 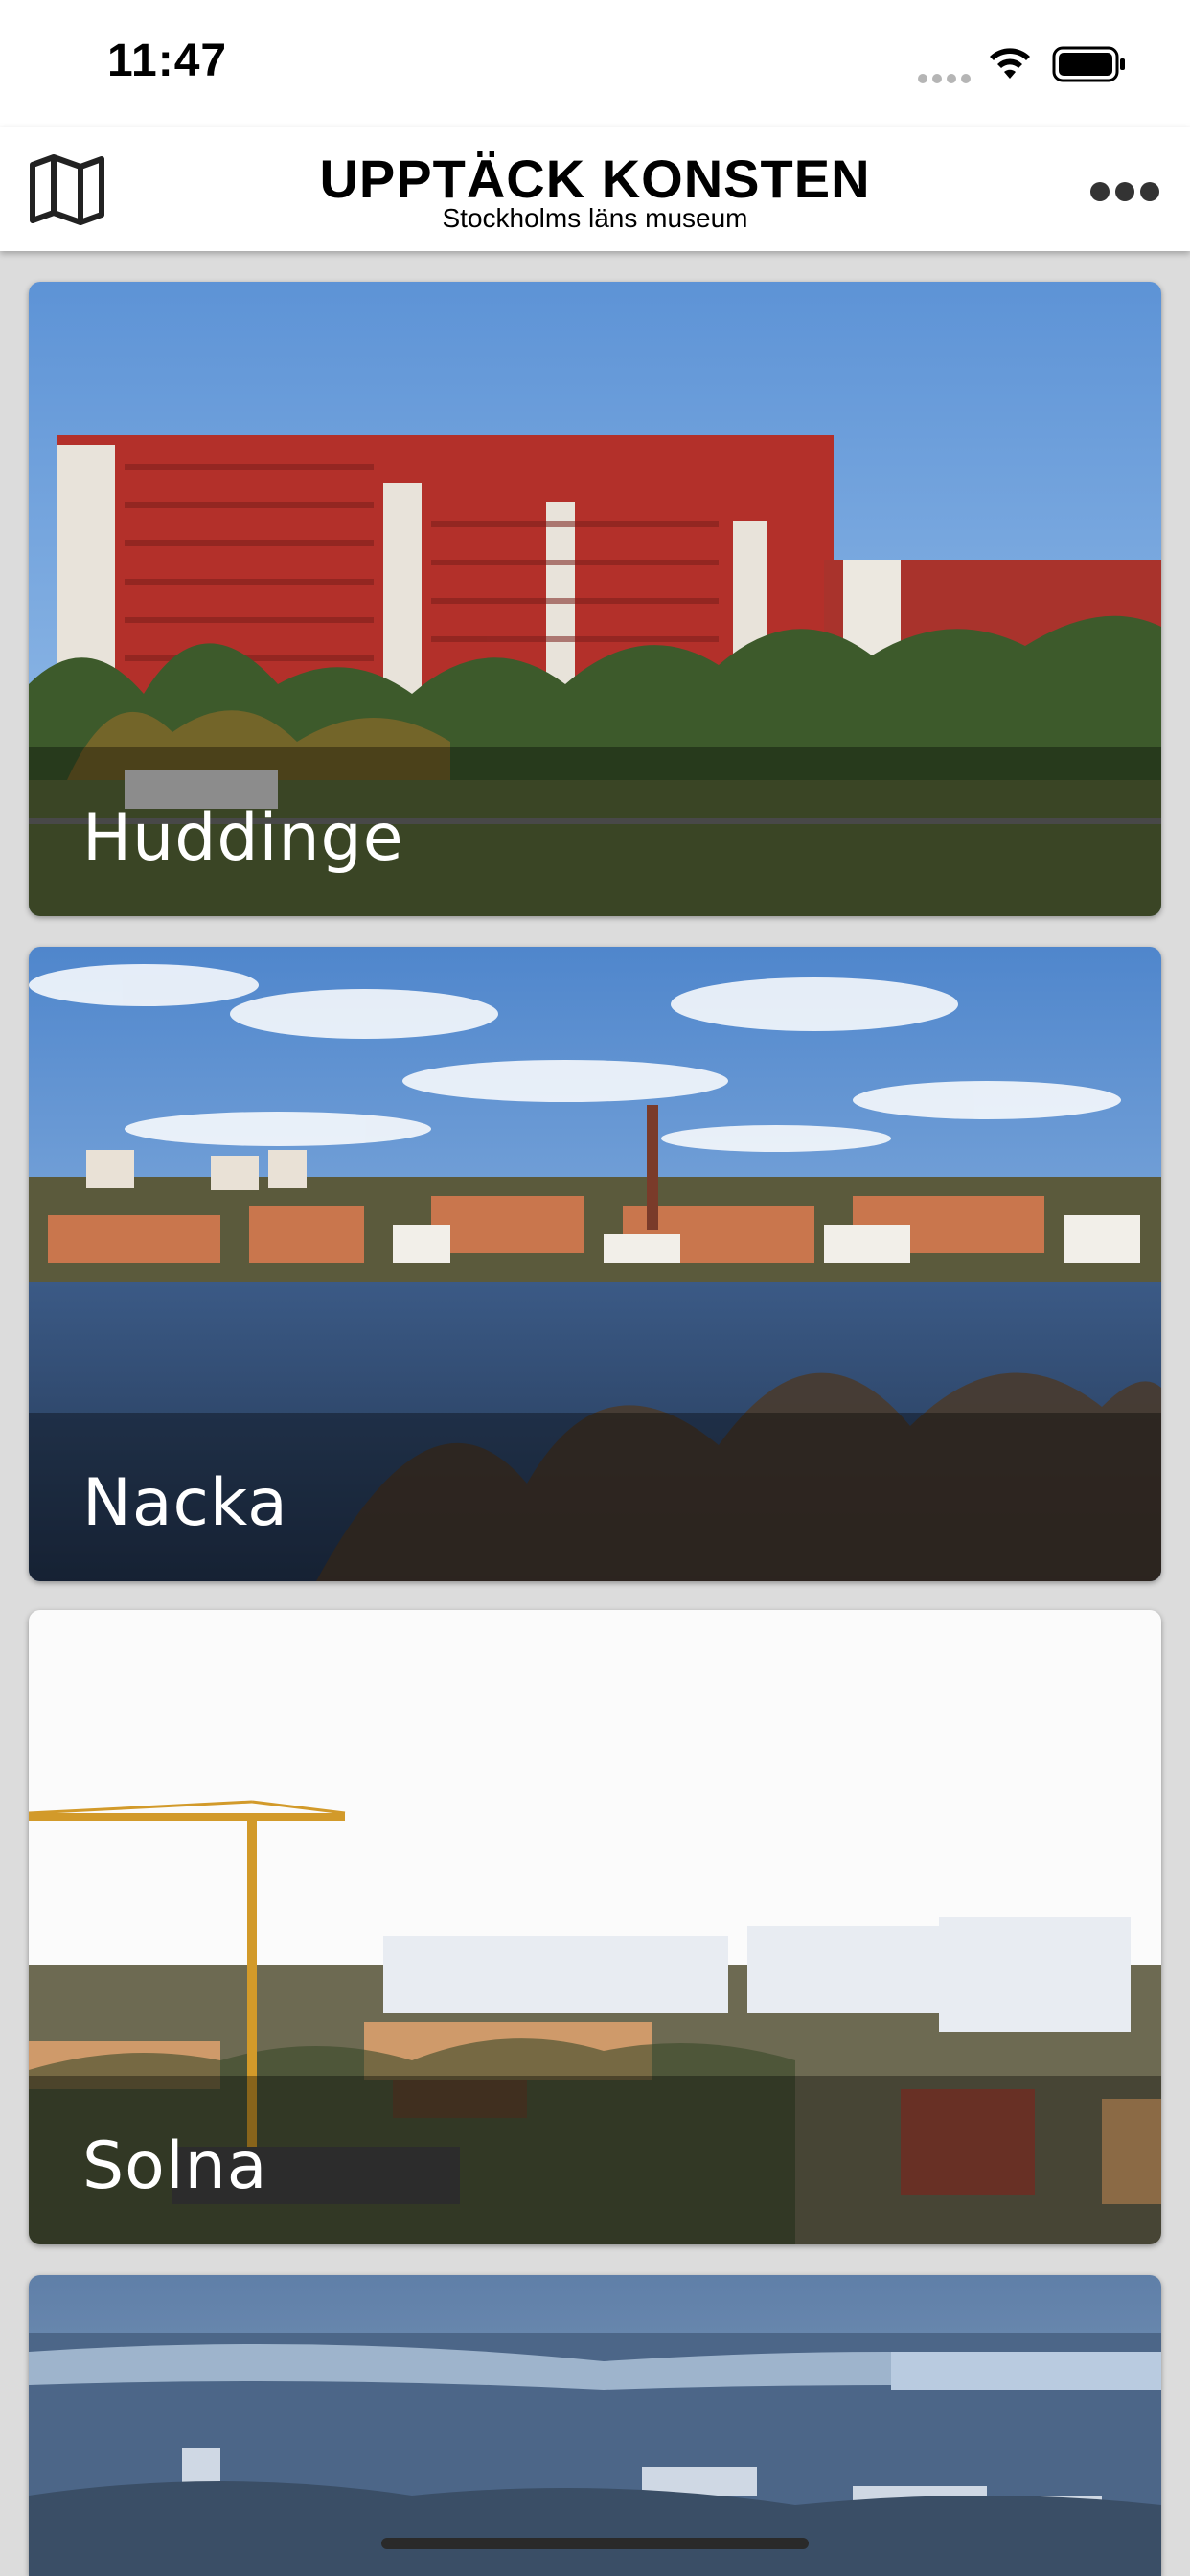 I want to click on place-name: Nacka, so click(x=185, y=1503).